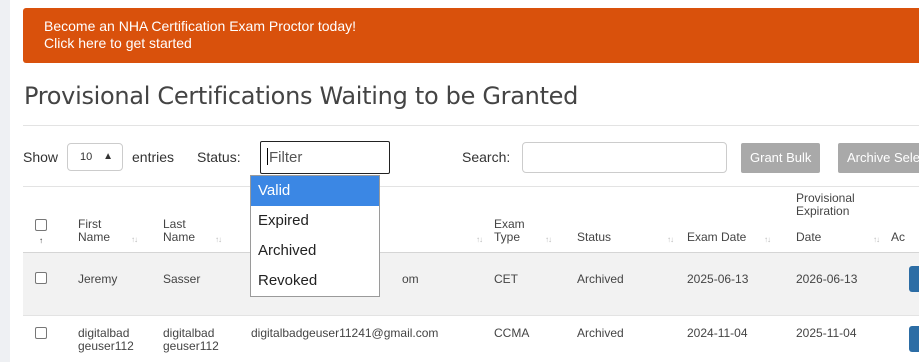 This screenshot has width=919, height=362. I want to click on header-first-name: First Name, so click(94, 231).